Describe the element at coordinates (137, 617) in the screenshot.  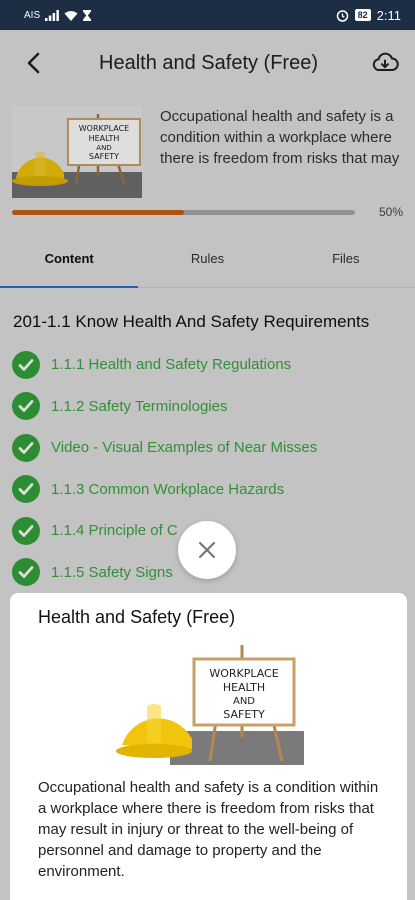
I see `popup-title: Health and Safety (Free)` at that location.